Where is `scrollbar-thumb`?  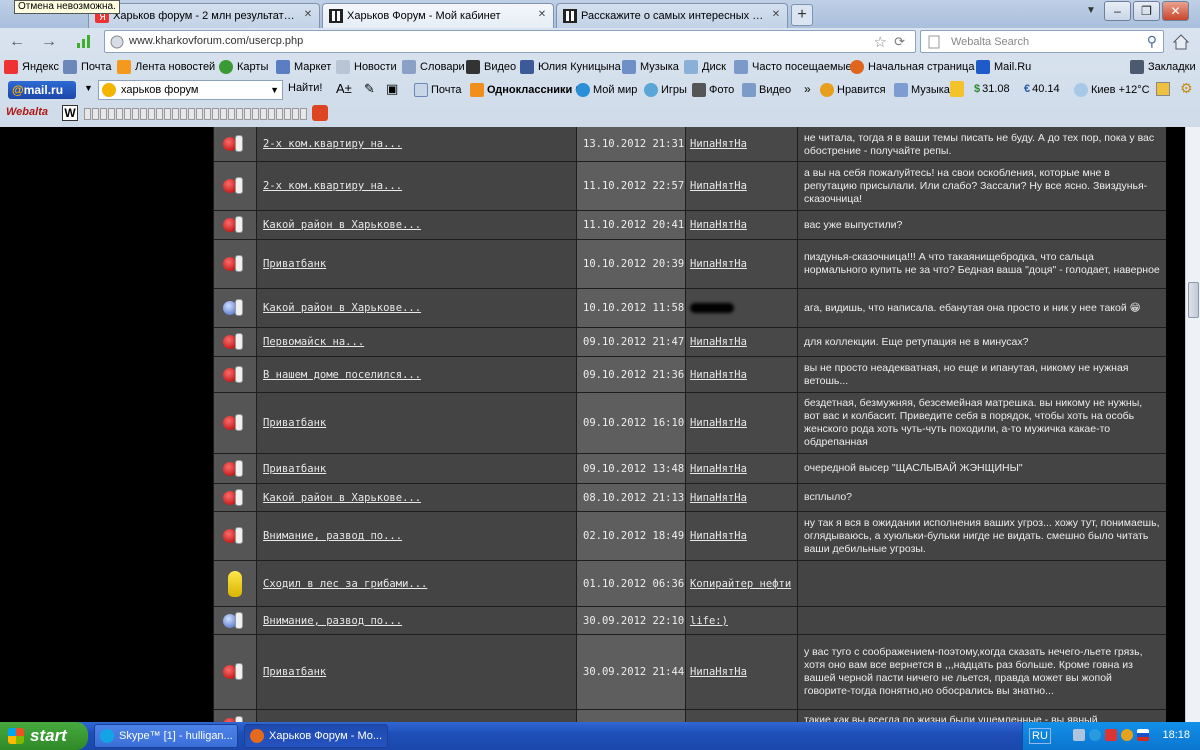 scrollbar-thumb is located at coordinates (1193, 300).